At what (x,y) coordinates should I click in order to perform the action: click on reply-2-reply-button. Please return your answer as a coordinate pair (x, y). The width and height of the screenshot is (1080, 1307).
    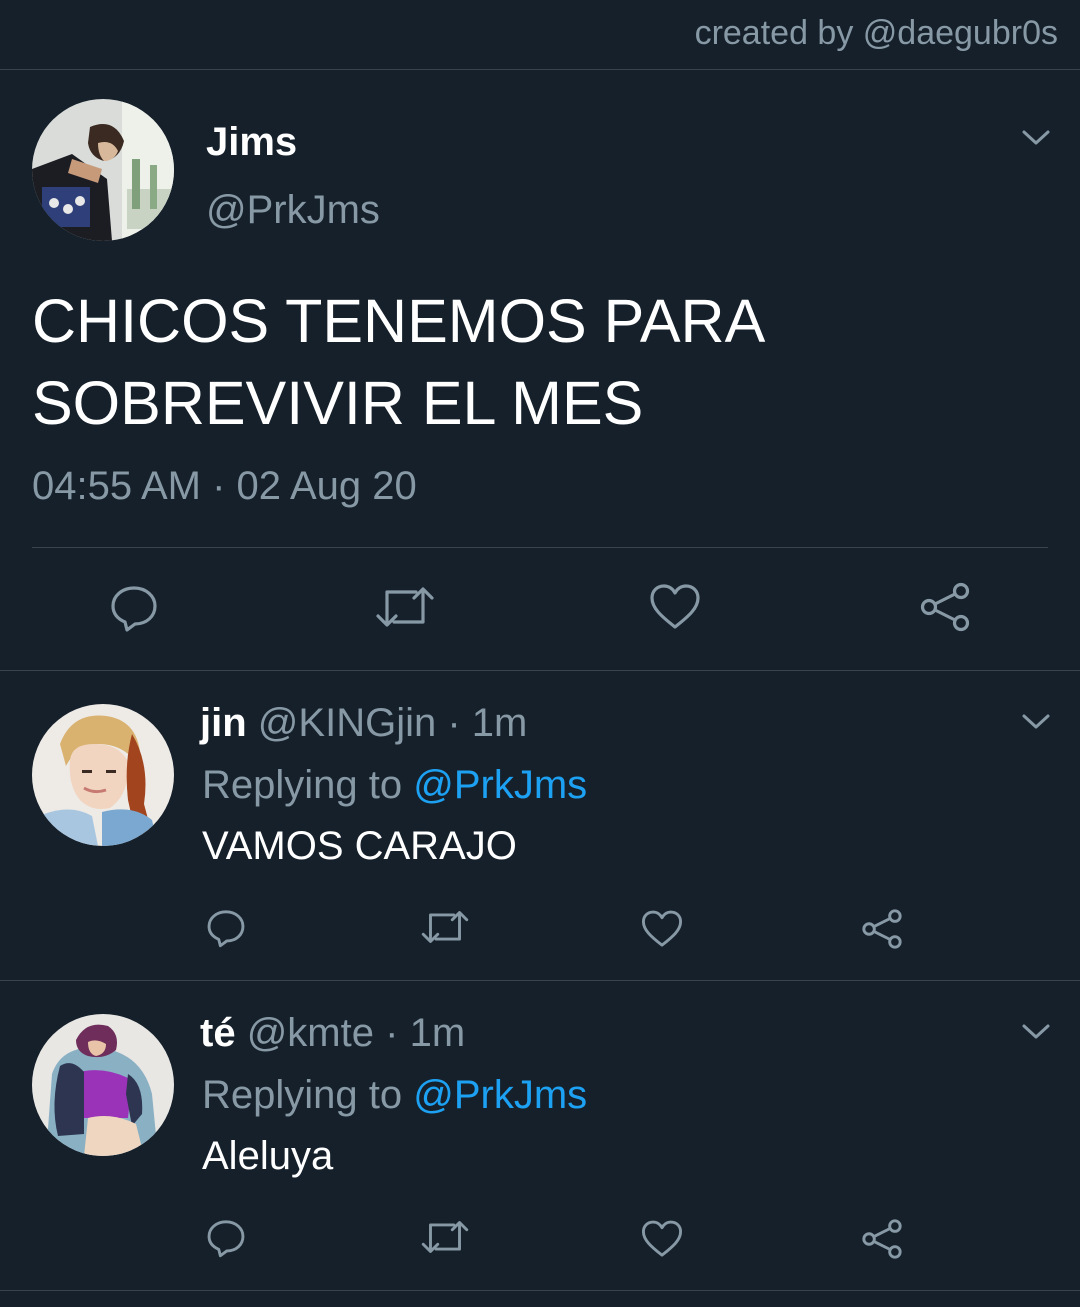
    Looking at the image, I should click on (226, 1238).